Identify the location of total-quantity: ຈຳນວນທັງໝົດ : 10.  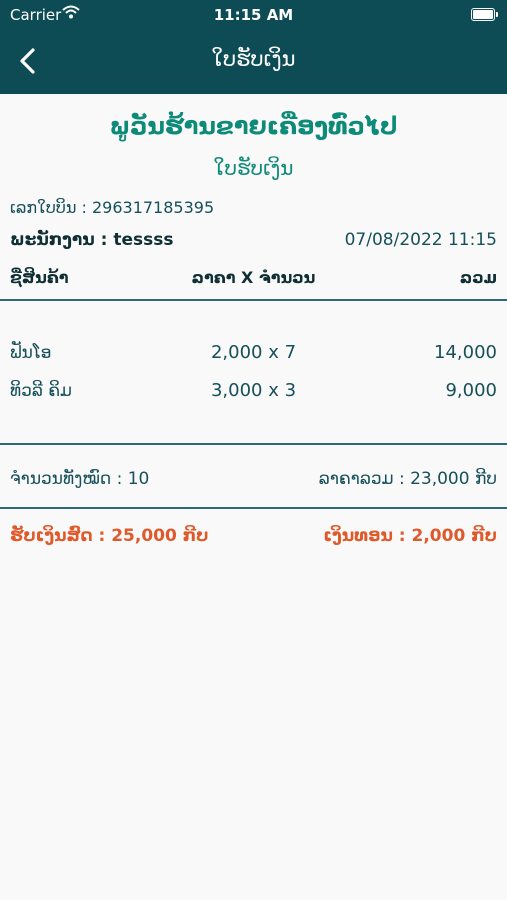
(80, 479).